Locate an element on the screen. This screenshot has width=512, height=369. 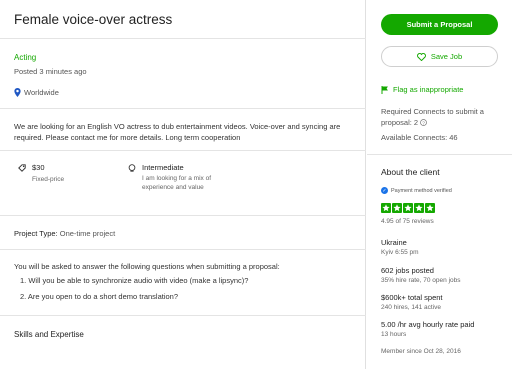
rating-stars is located at coordinates (408, 208).